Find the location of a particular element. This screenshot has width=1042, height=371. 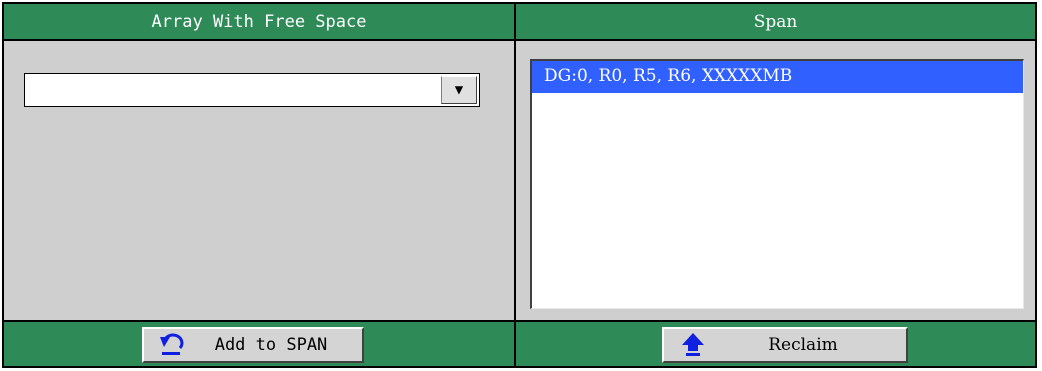

up-arrow-icon is located at coordinates (693, 345).